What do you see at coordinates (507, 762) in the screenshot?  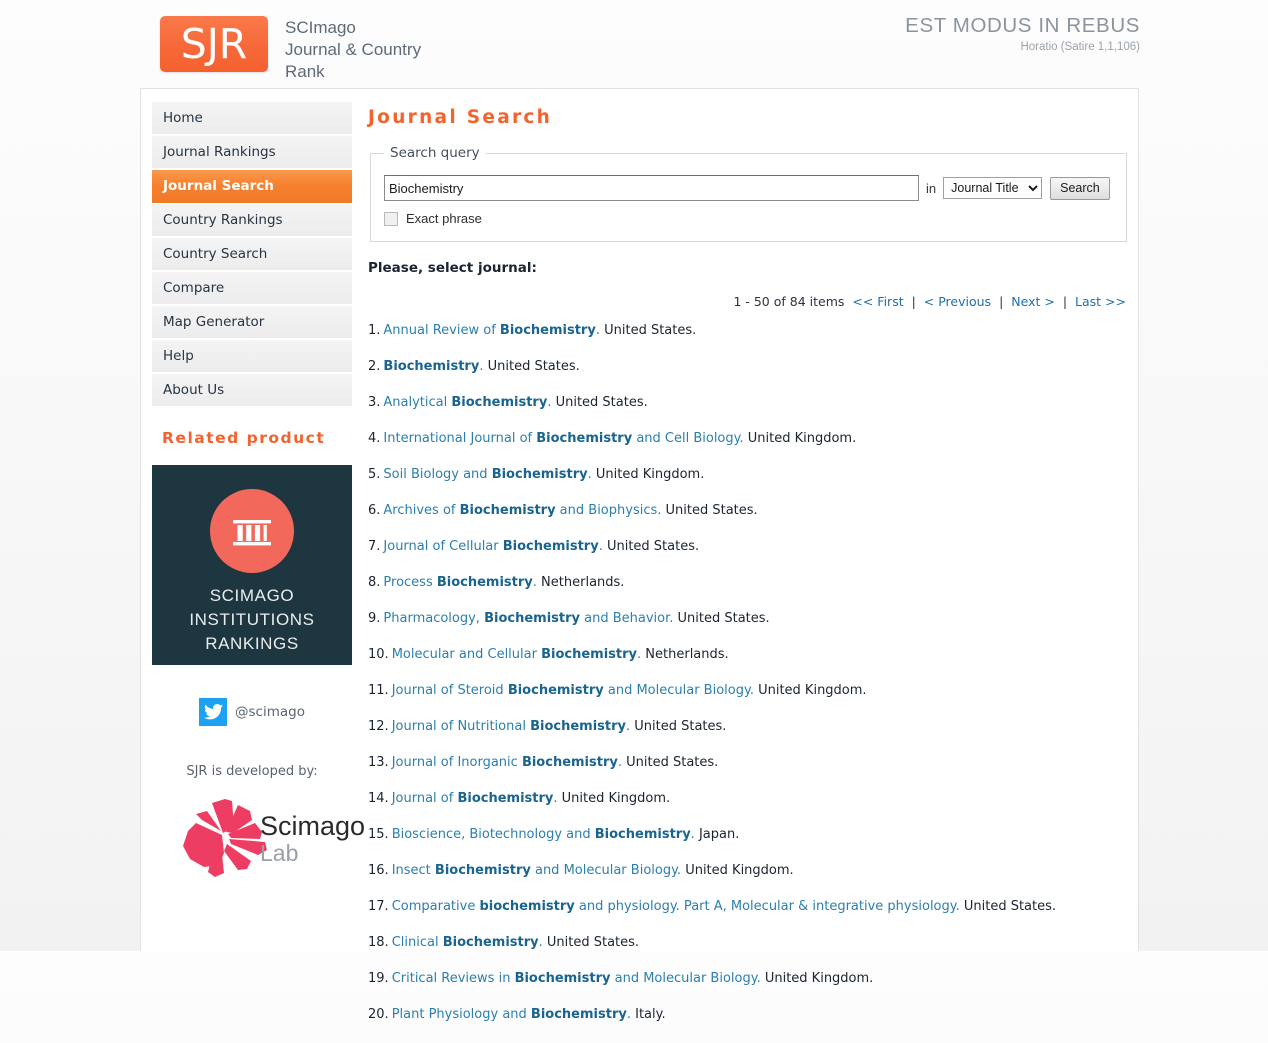 I see `result-journal-link: Journal of Inorganic Biochemistry.` at bounding box center [507, 762].